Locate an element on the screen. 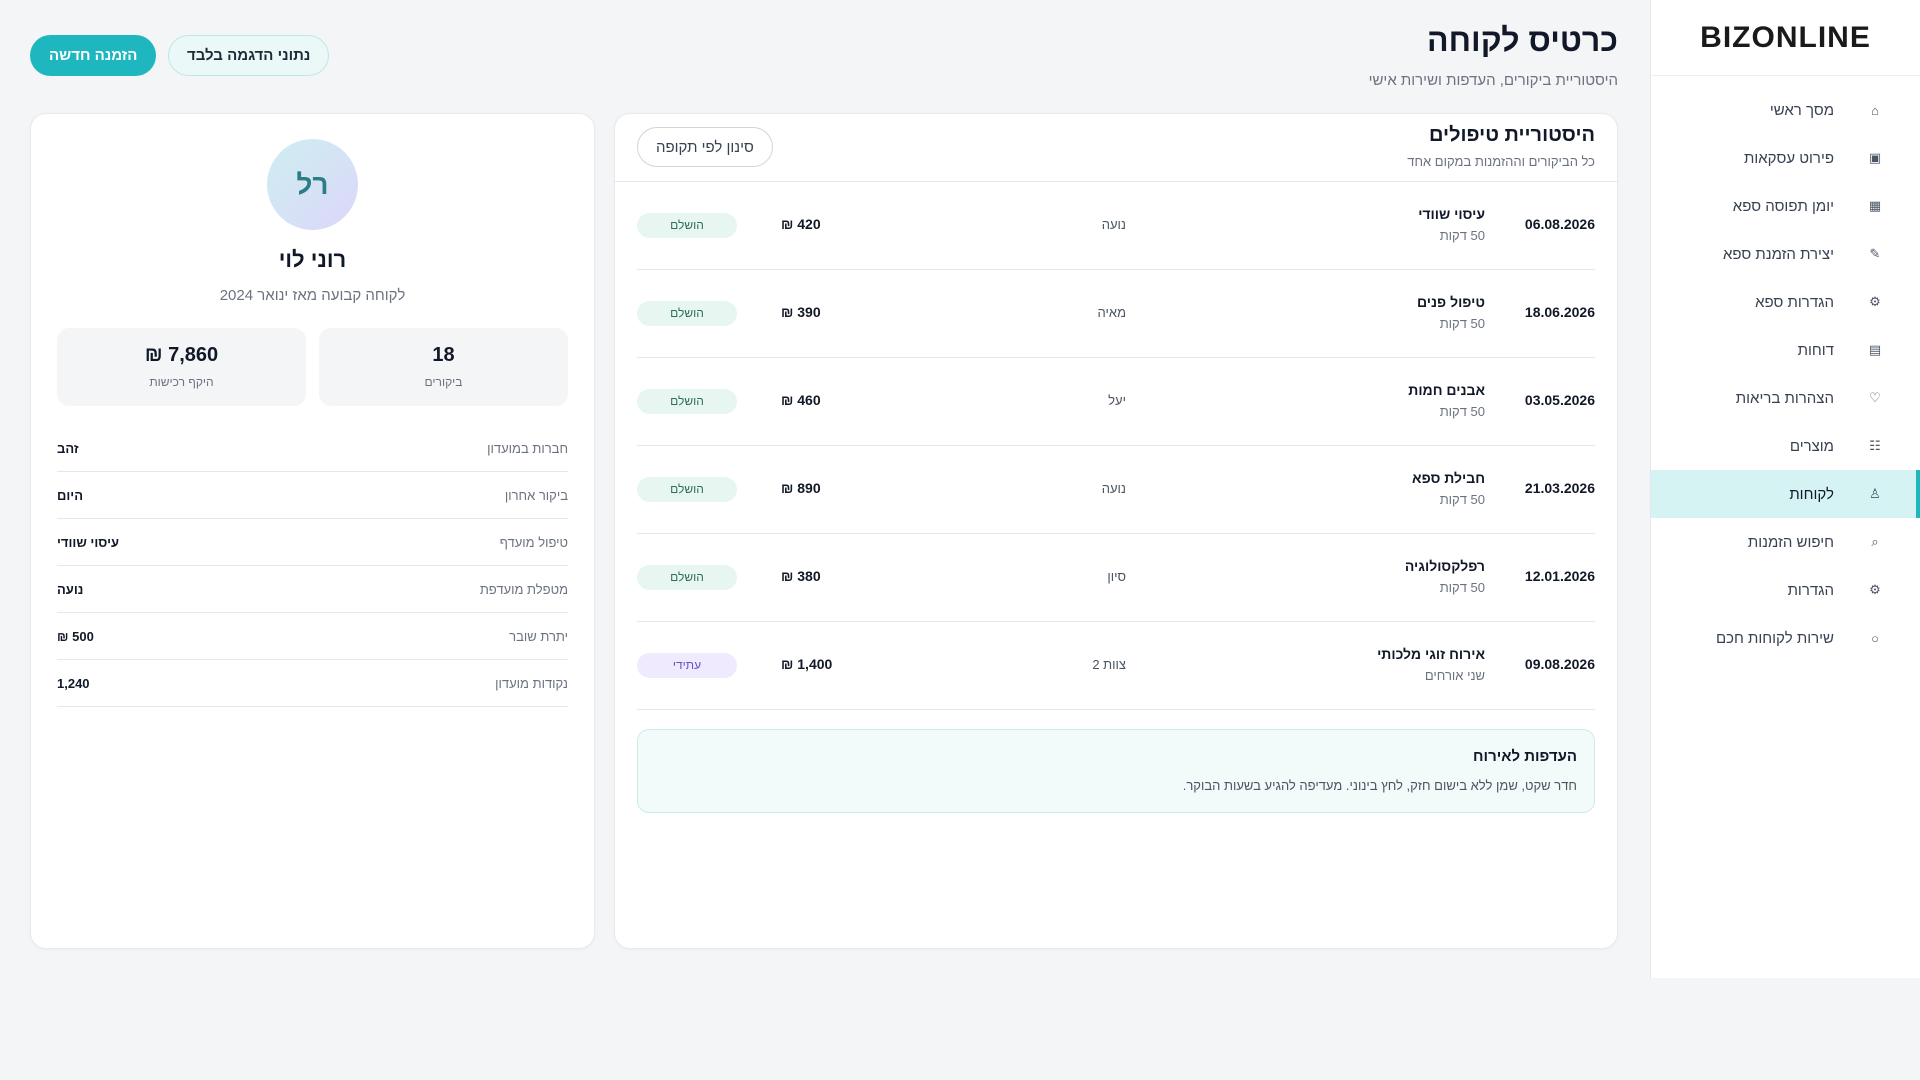  demo-data-button: נתוני הדגמה בלבד is located at coordinates (249, 55).